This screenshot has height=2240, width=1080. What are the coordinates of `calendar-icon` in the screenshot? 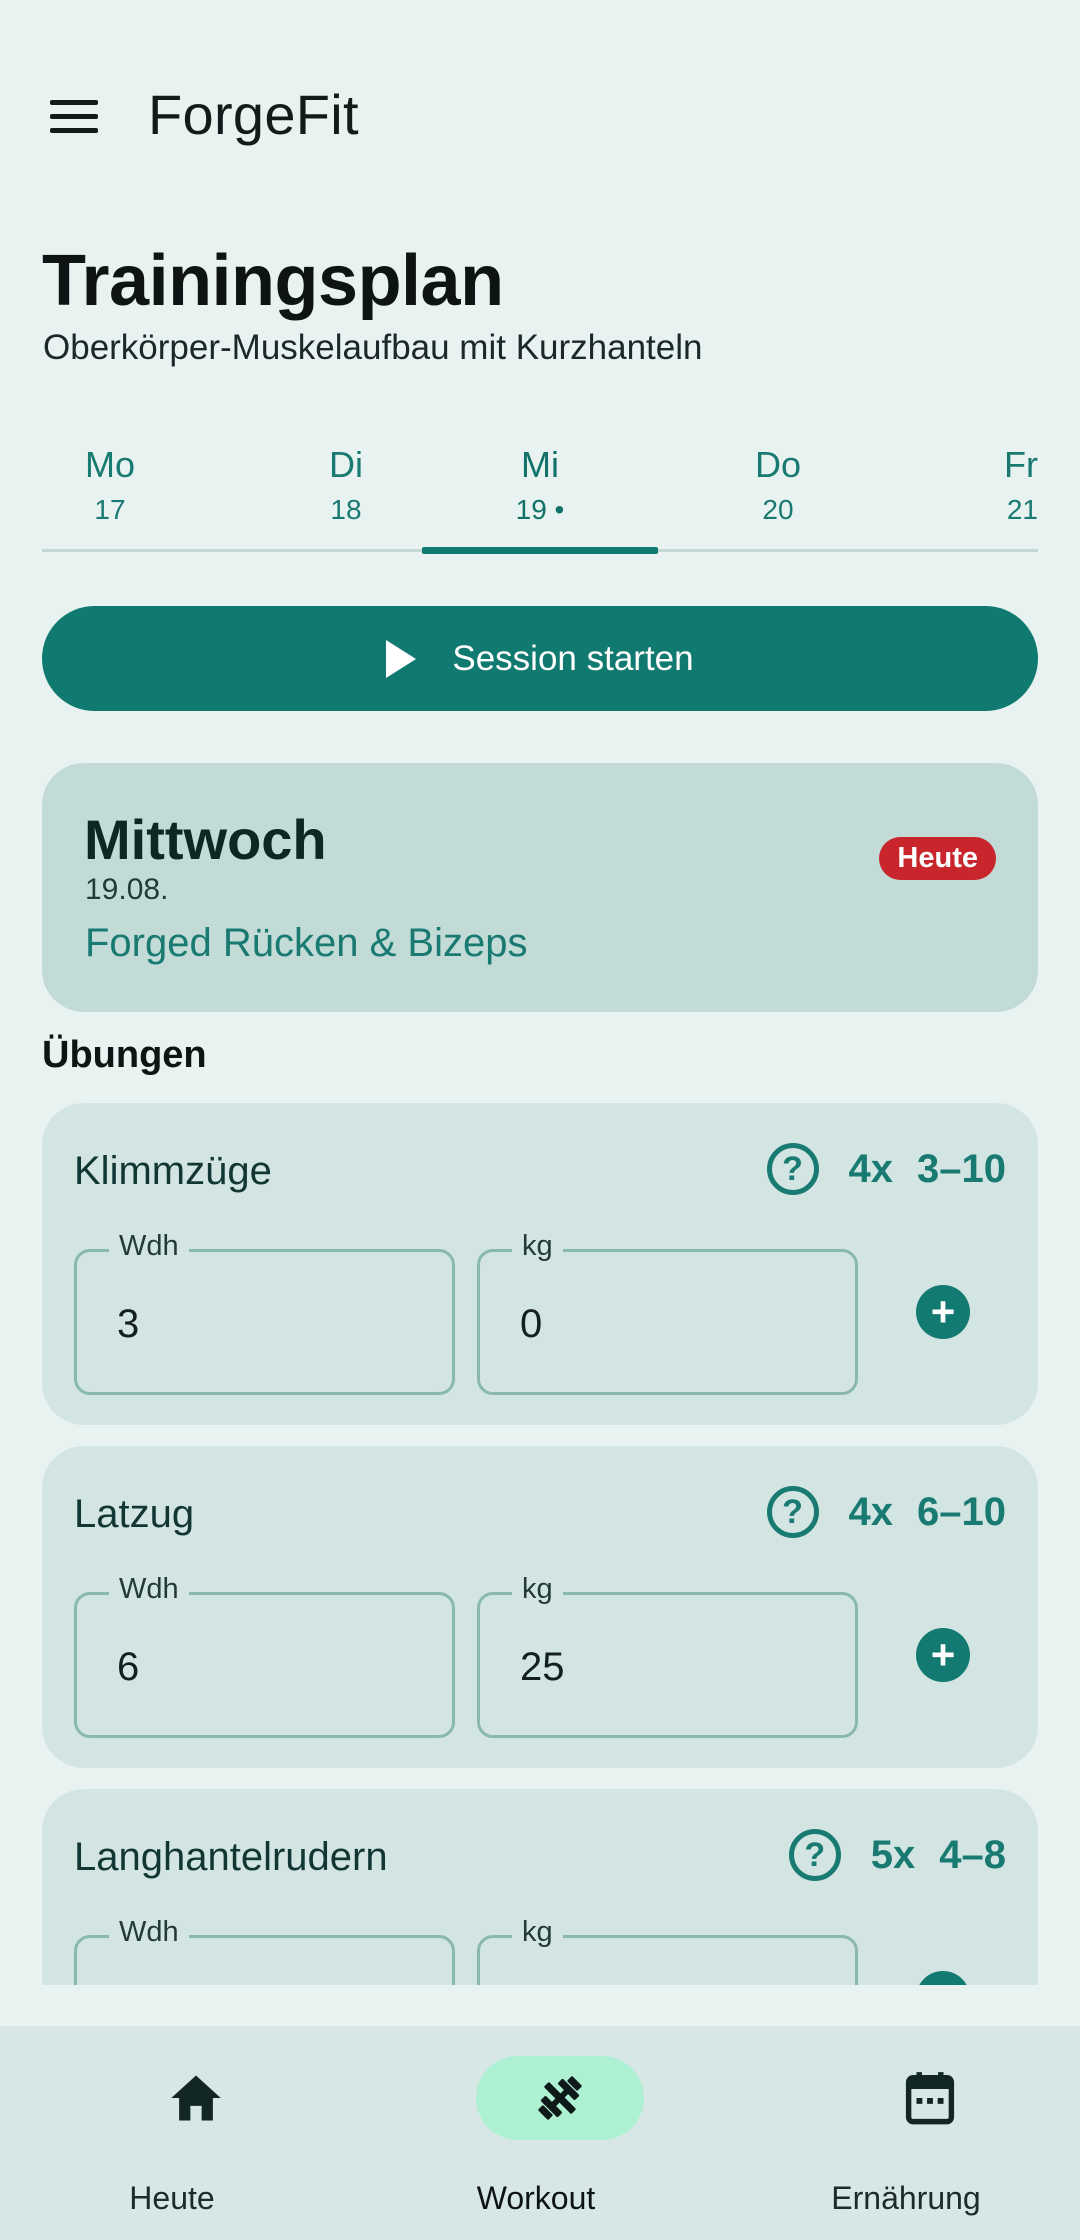 It's located at (930, 2098).